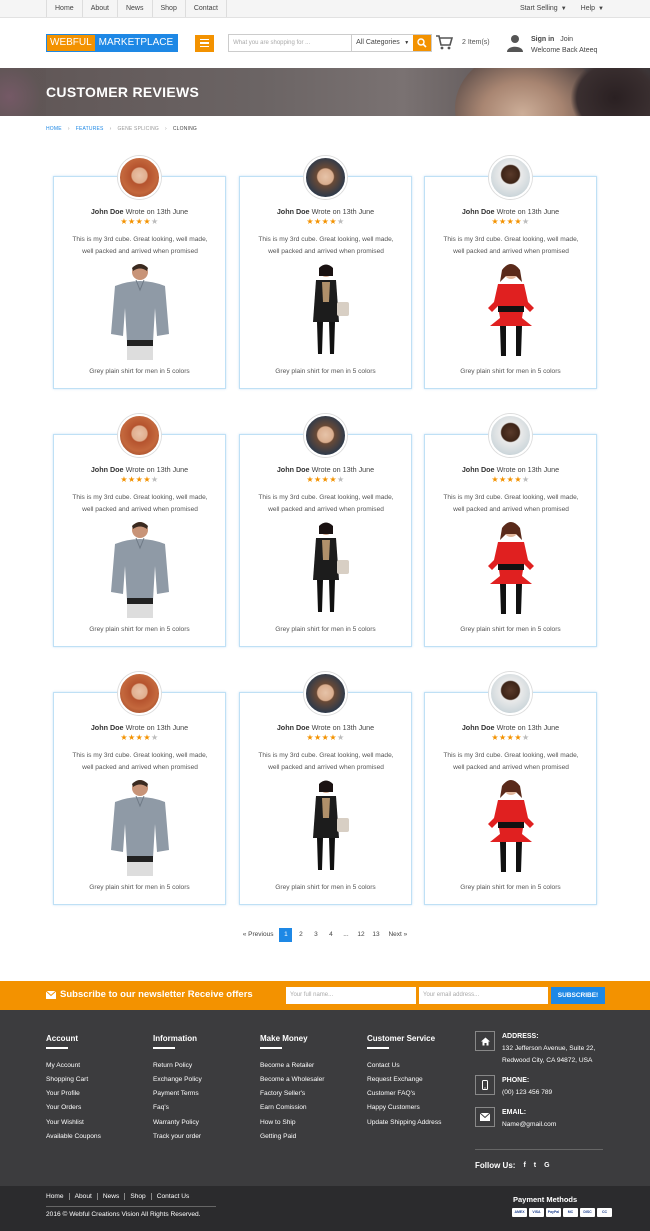 Image resolution: width=650 pixels, height=1231 pixels. What do you see at coordinates (84, 1196) in the screenshot?
I see `bottom-nav-about: About` at bounding box center [84, 1196].